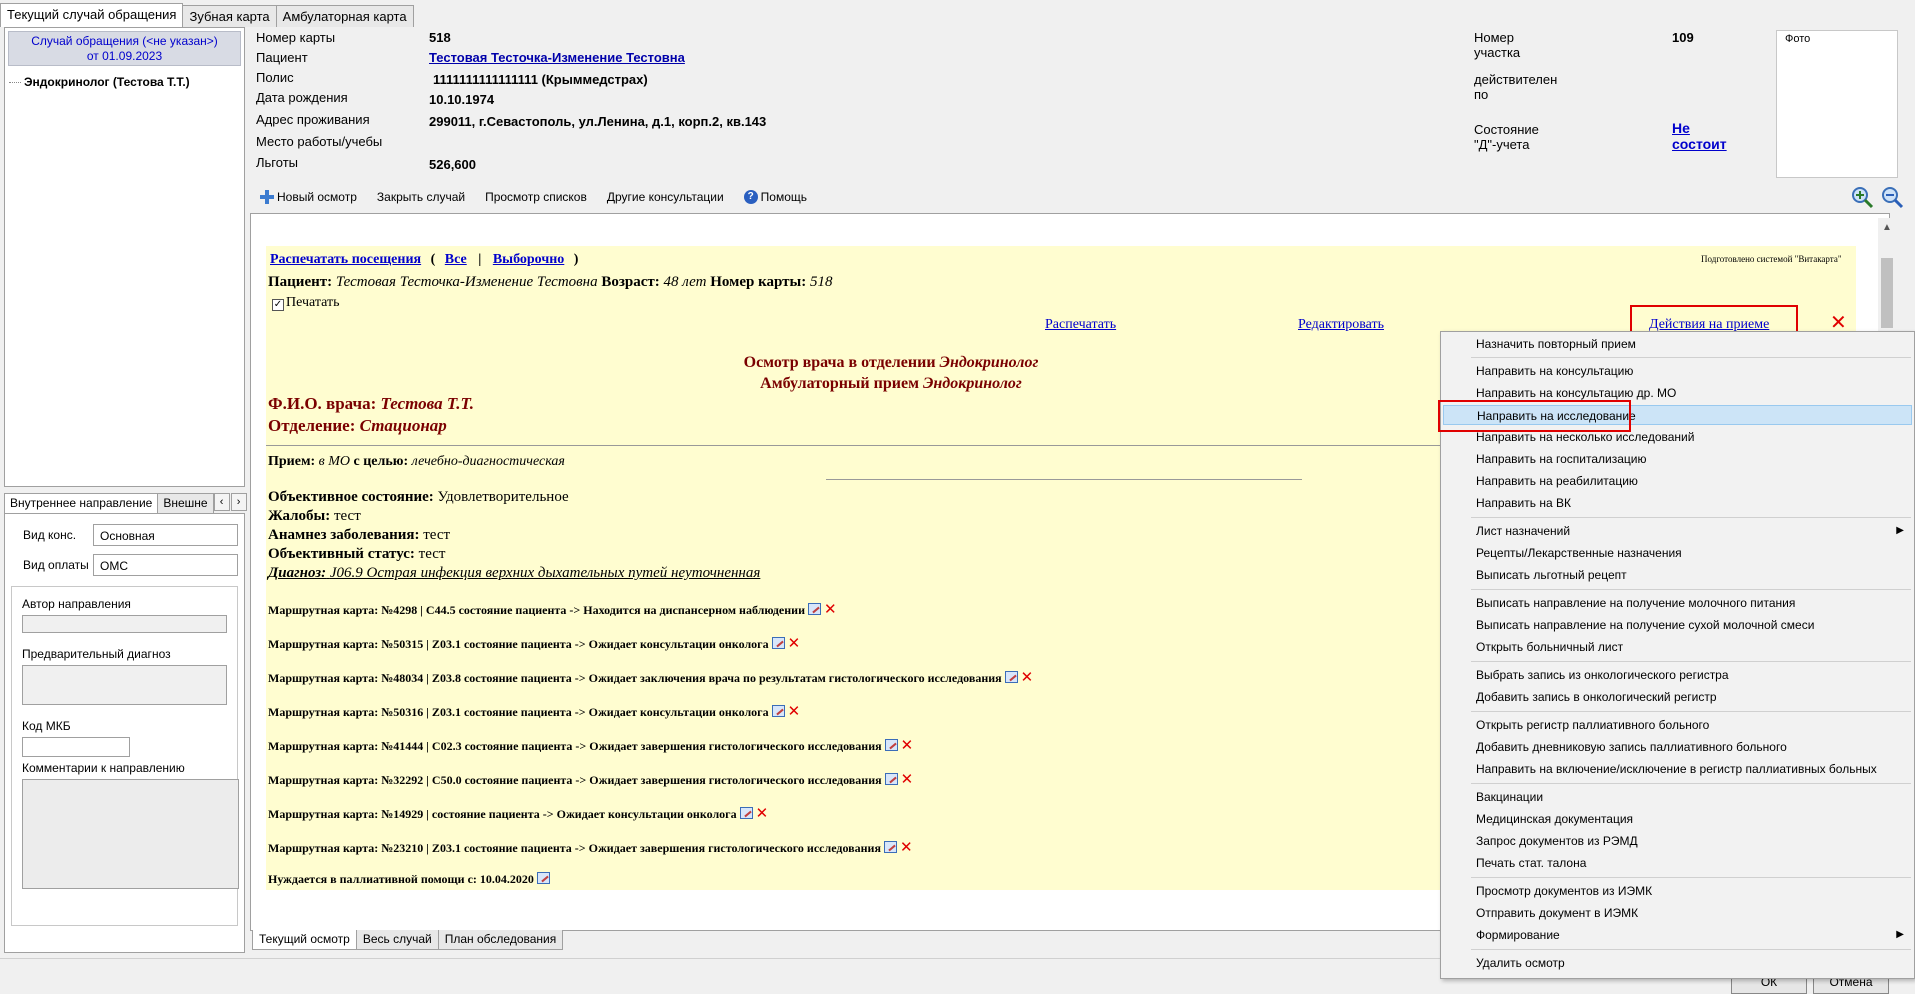 The image size is (1915, 994). Describe the element at coordinates (1677, 647) in the screenshot. I see `menu-item-sick-leave: Открыть больничный лист` at that location.